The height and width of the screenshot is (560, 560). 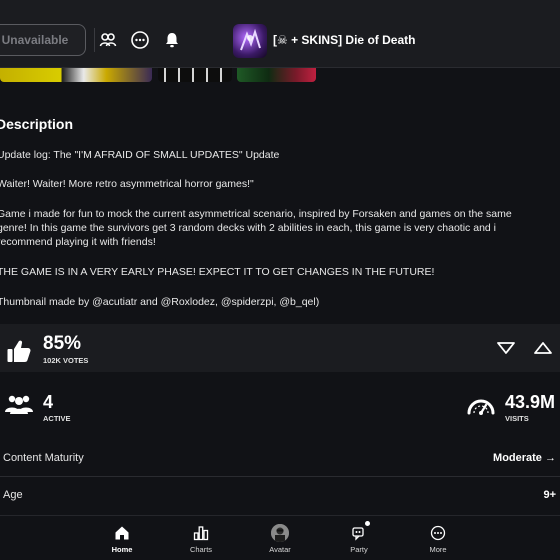 What do you see at coordinates (122, 533) in the screenshot?
I see `home-icon` at bounding box center [122, 533].